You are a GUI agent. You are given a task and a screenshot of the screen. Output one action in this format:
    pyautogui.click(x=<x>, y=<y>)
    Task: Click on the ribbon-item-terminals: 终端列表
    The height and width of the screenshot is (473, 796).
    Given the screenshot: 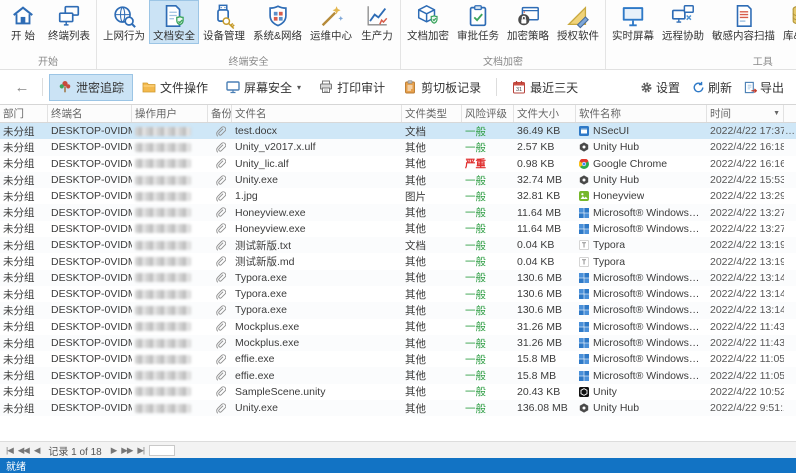 What is the action you would take?
    pyautogui.click(x=69, y=22)
    